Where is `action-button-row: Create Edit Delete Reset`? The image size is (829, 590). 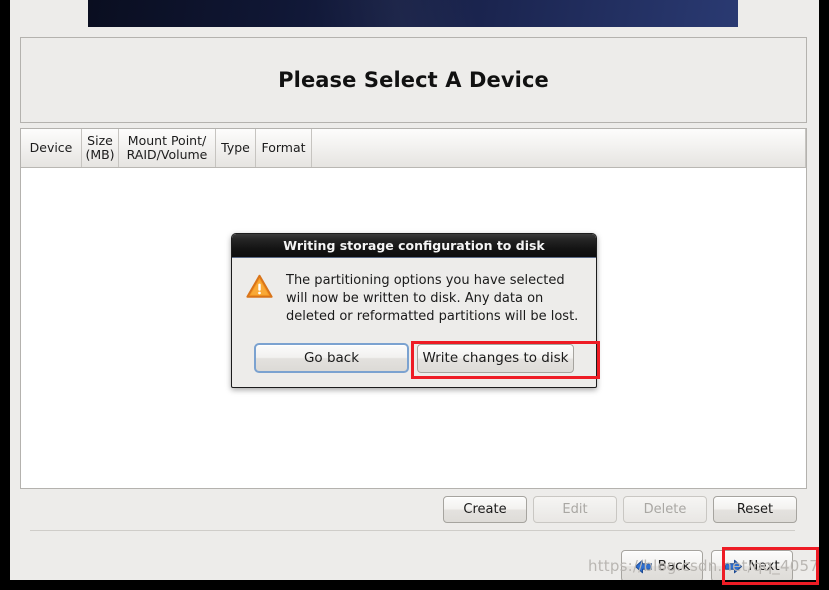 action-button-row: Create Edit Delete Reset is located at coordinates (408, 509).